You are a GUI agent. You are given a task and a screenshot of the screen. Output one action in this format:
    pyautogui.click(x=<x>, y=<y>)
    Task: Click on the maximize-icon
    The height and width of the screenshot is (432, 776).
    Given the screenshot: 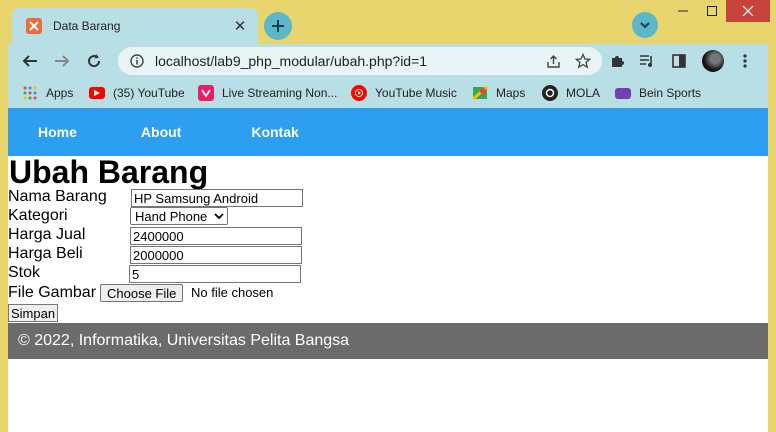 What is the action you would take?
    pyautogui.click(x=712, y=11)
    